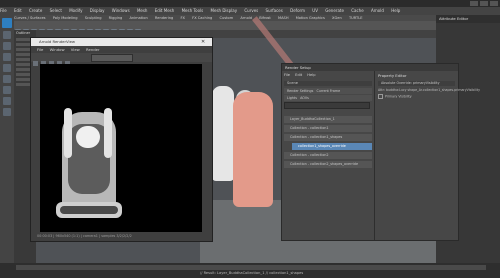 The height and width of the screenshot is (278, 500). Describe the element at coordinates (226, 18) in the screenshot. I see `shelf-tab: Custom` at that location.